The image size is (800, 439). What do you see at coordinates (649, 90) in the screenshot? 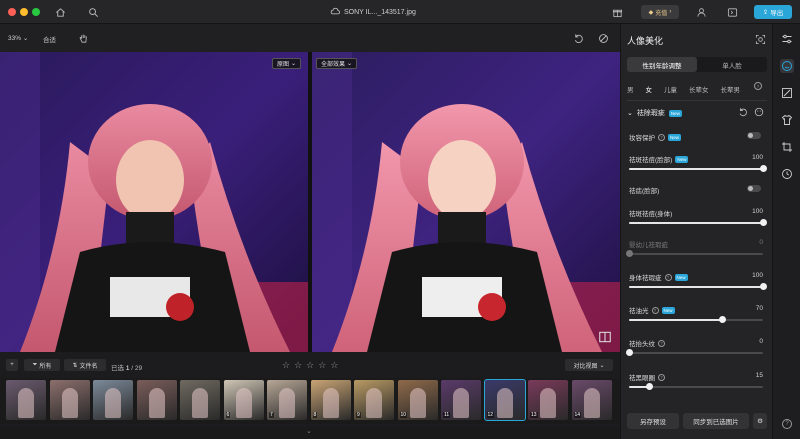
I see `tab-female: 女` at bounding box center [649, 90].